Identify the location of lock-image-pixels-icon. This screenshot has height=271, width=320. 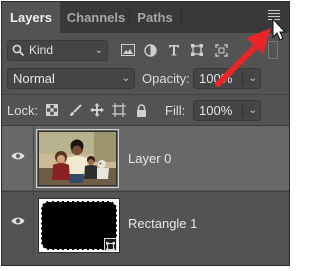
(75, 110).